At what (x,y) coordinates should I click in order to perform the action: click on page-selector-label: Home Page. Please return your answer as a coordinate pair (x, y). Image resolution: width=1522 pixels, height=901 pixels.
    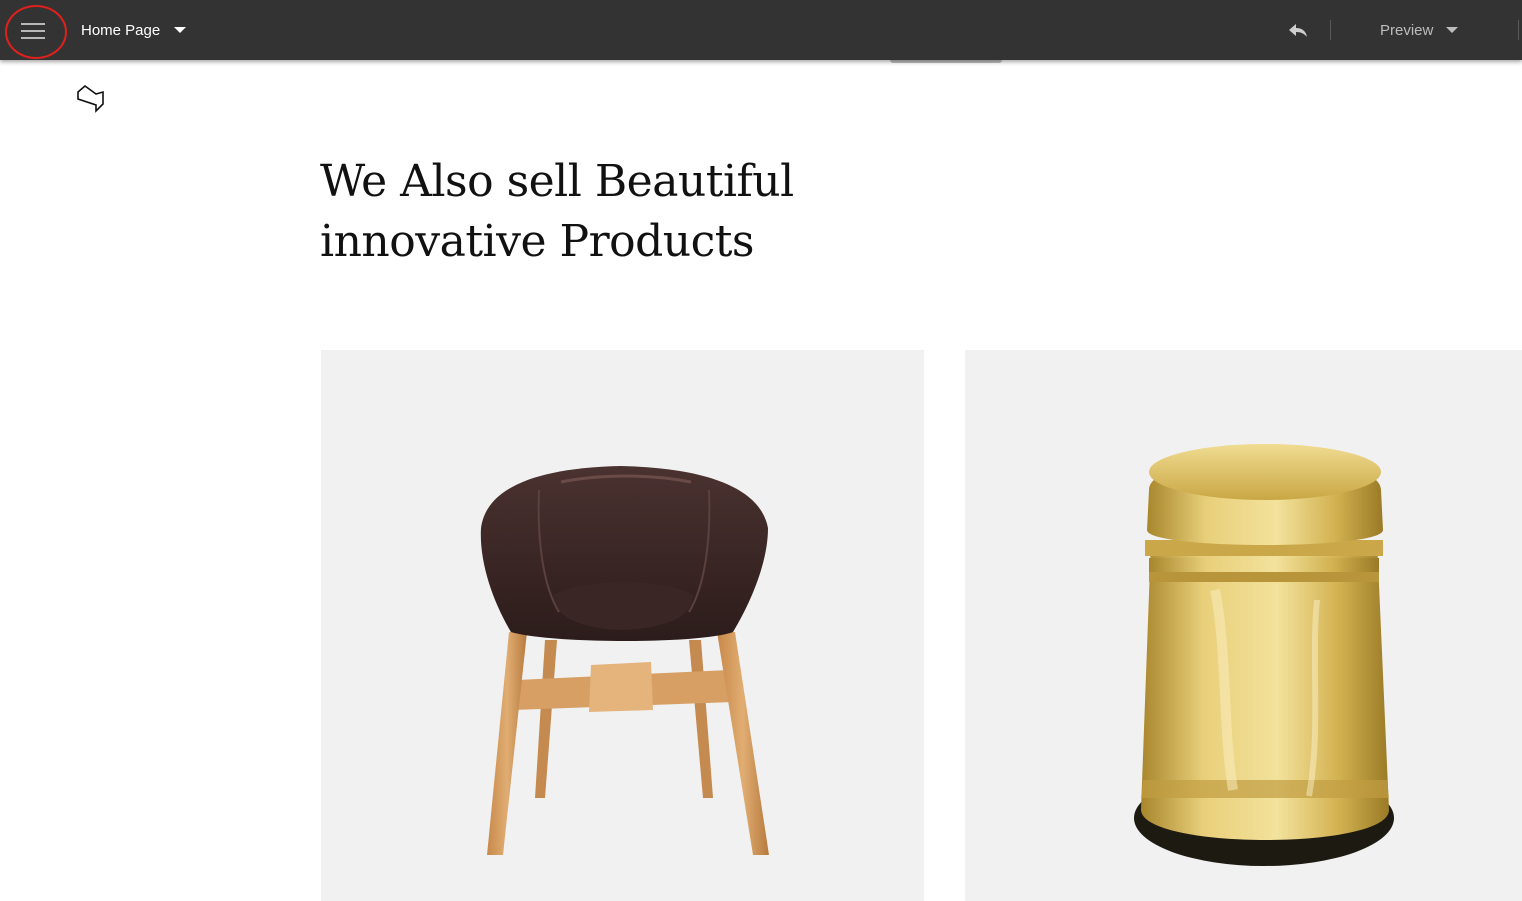
    Looking at the image, I should click on (121, 30).